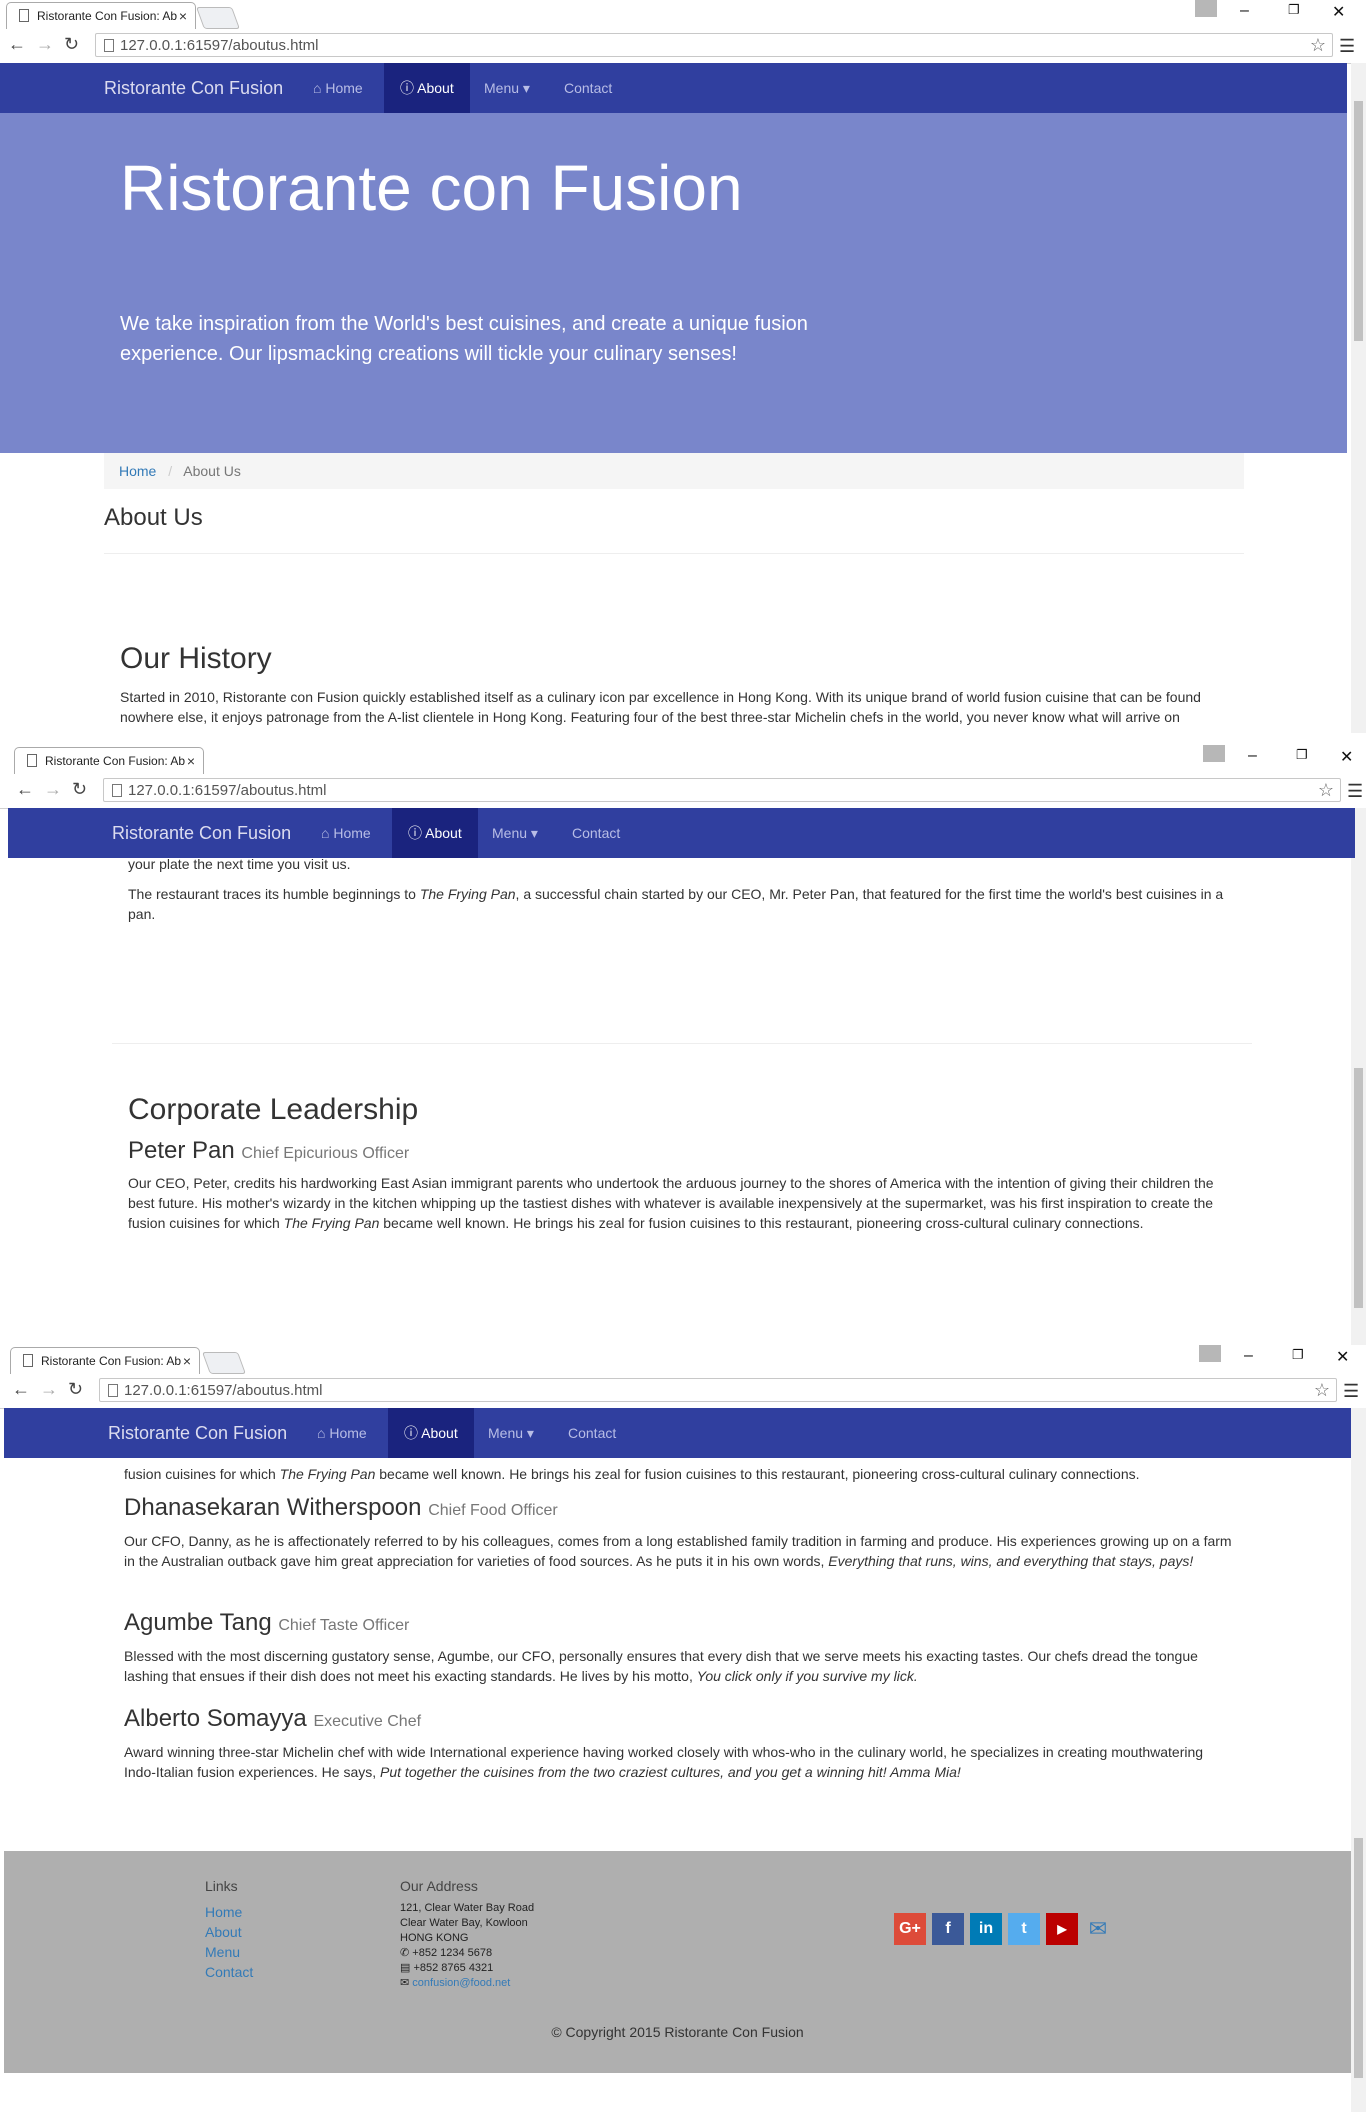 Image resolution: width=1366 pixels, height=2112 pixels. Describe the element at coordinates (1098, 1929) in the screenshot. I see `mail-icon: ✉` at that location.